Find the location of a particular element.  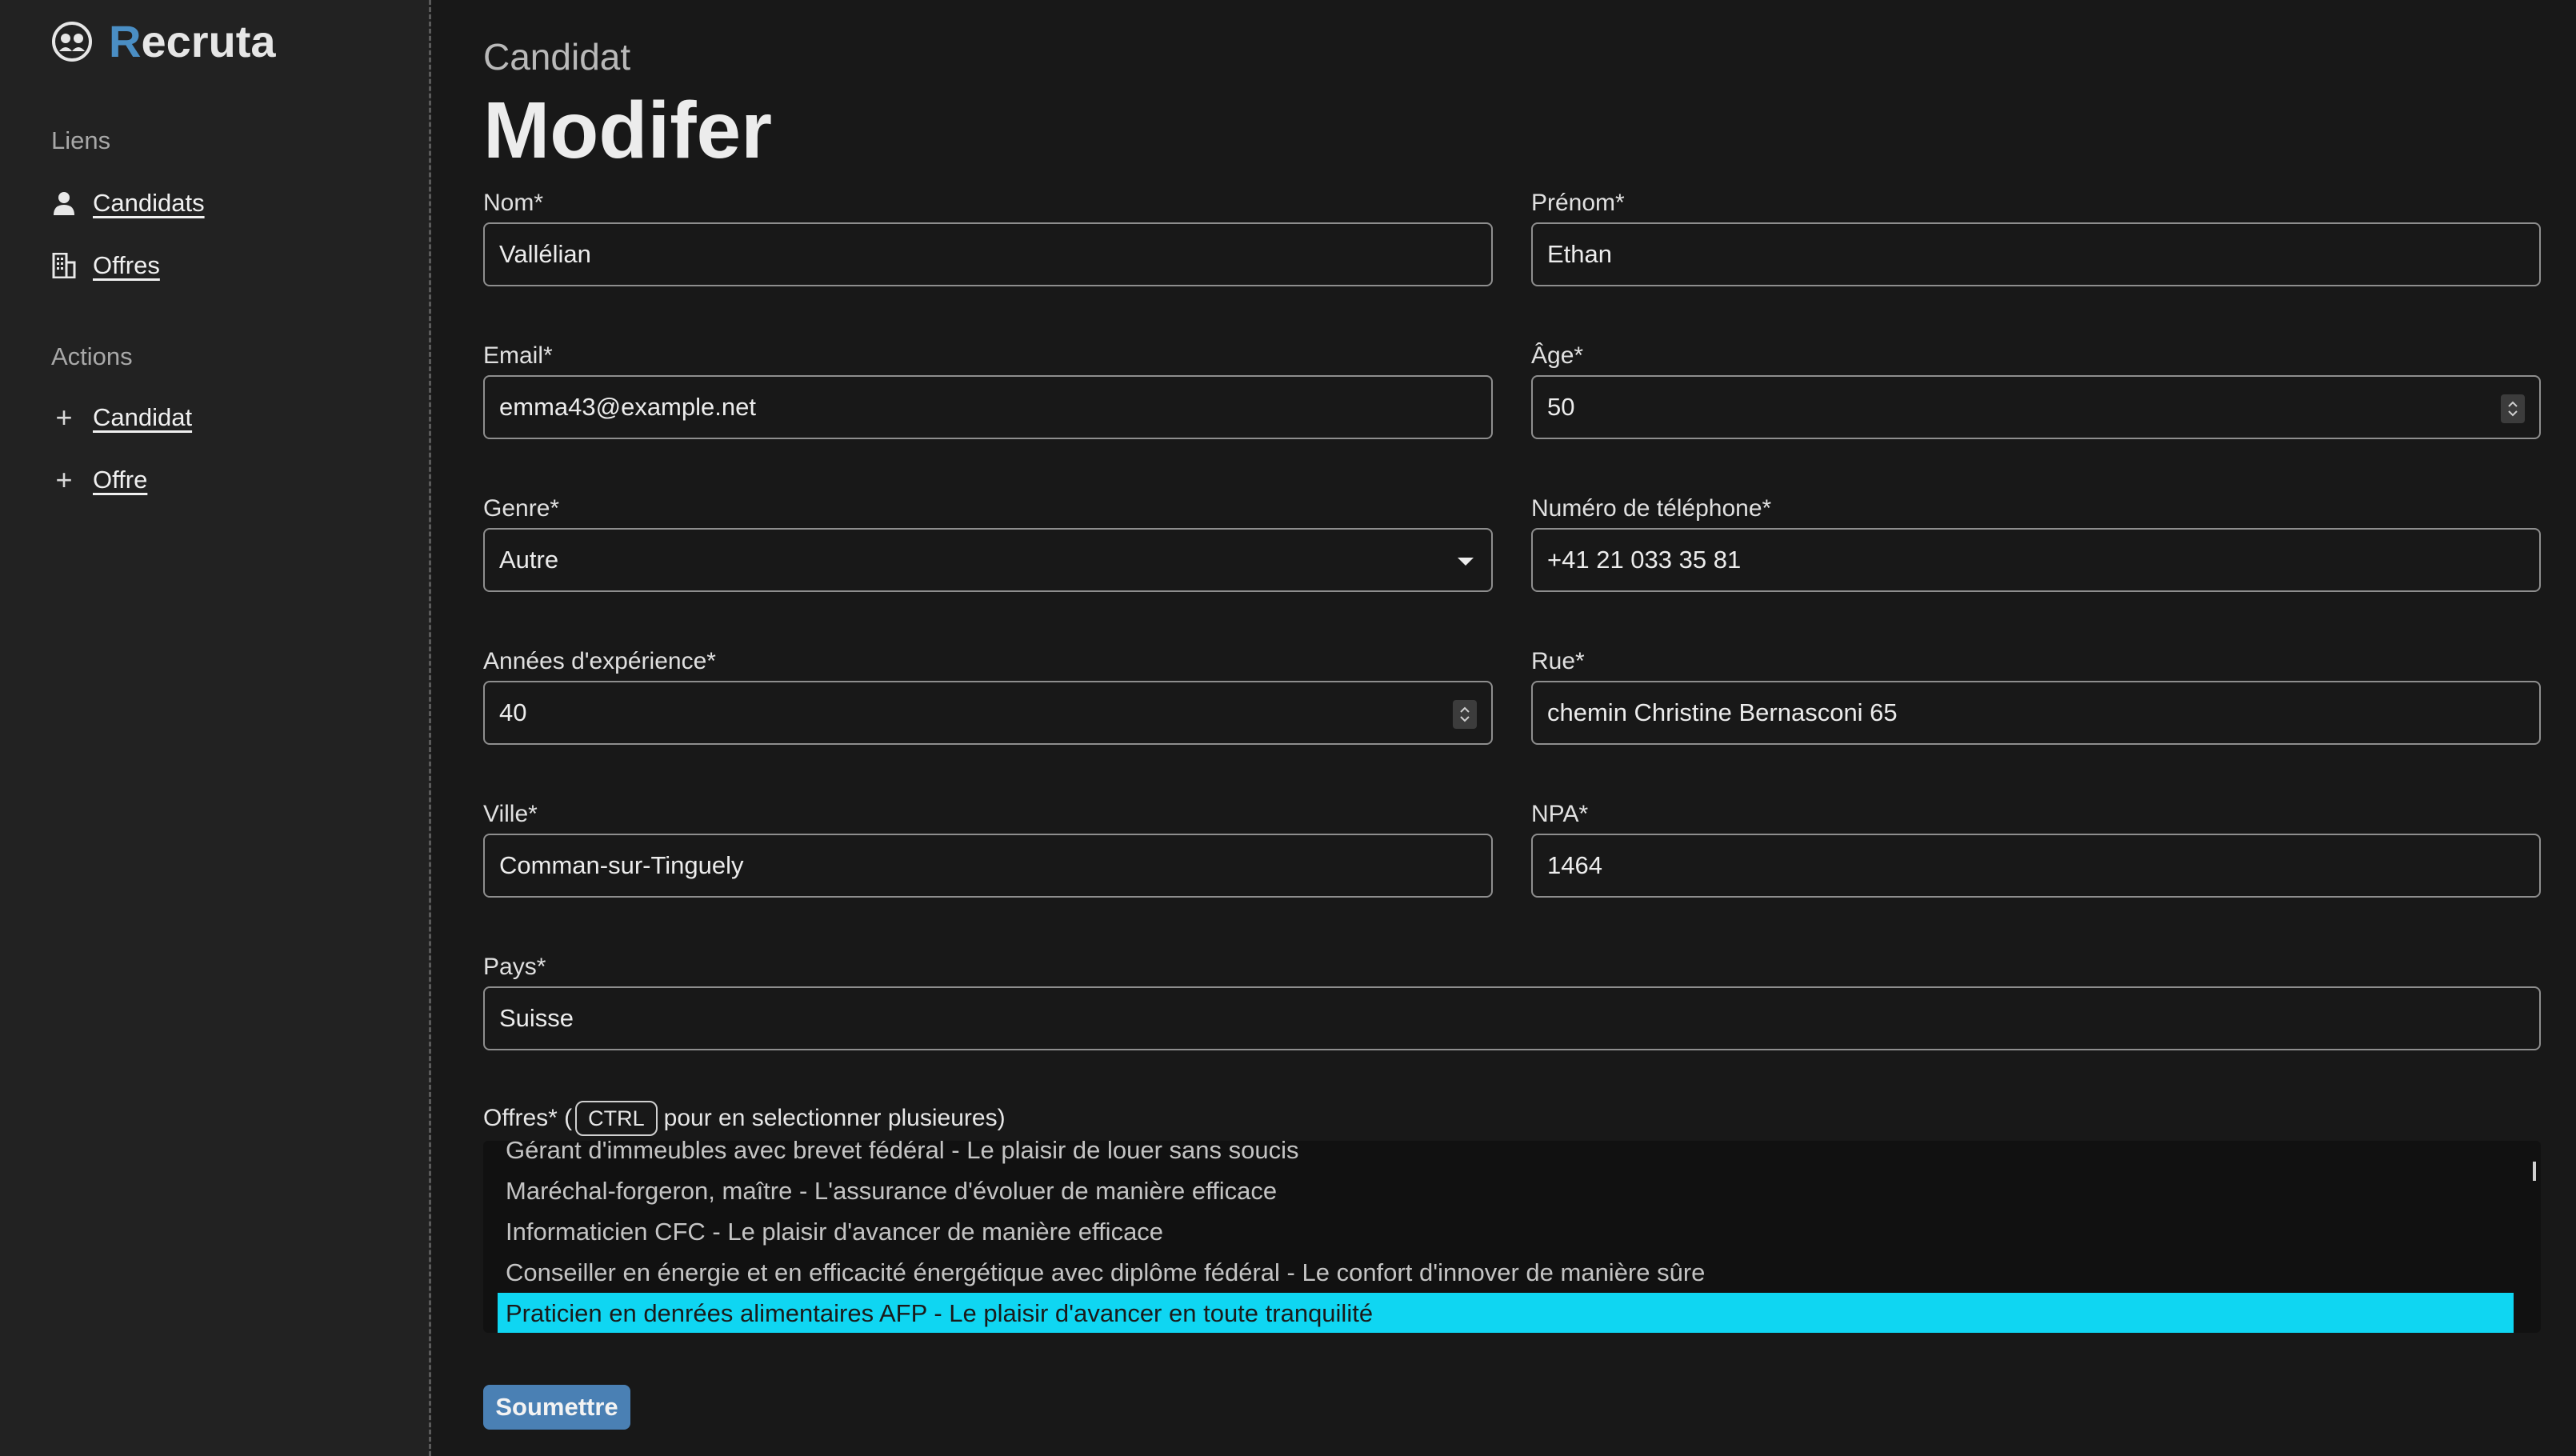

rue-label: Rue* is located at coordinates (1558, 661).